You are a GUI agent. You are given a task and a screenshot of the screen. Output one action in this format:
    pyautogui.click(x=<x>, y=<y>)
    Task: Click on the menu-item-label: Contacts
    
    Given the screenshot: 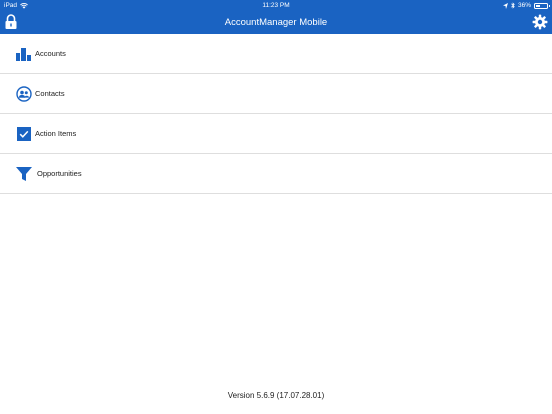 What is the action you would take?
    pyautogui.click(x=50, y=93)
    